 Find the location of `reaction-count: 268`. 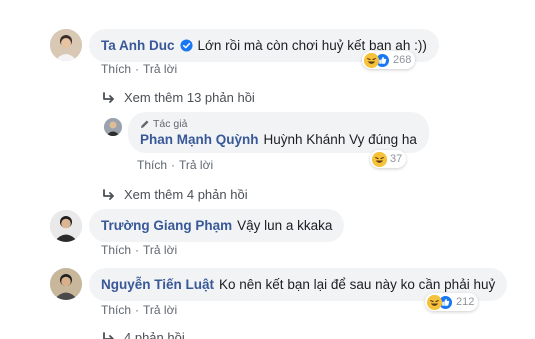

reaction-count: 268 is located at coordinates (402, 60).